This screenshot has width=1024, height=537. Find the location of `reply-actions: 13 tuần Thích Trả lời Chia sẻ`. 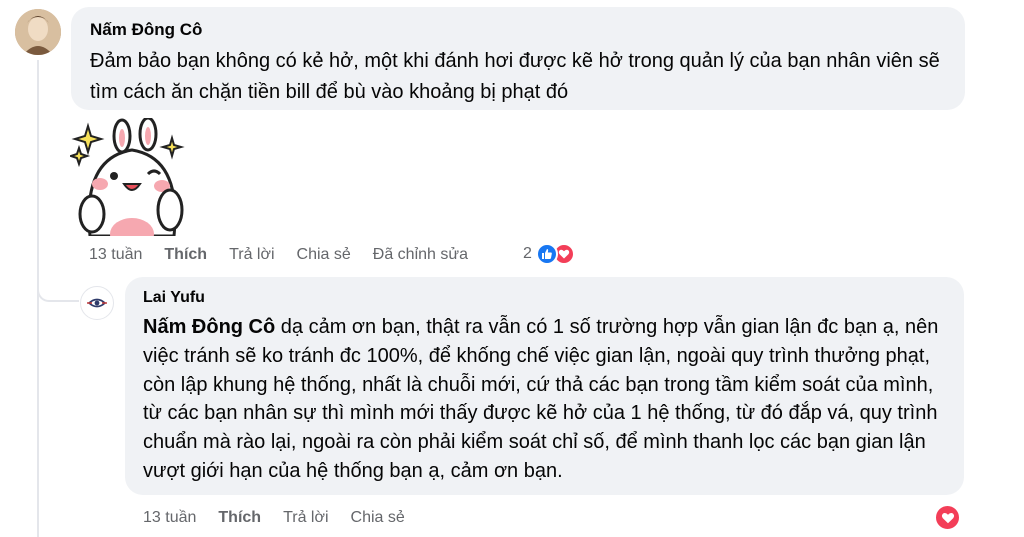

reply-actions: 13 tuần Thích Trả lời Chia sẻ is located at coordinates (285, 518).